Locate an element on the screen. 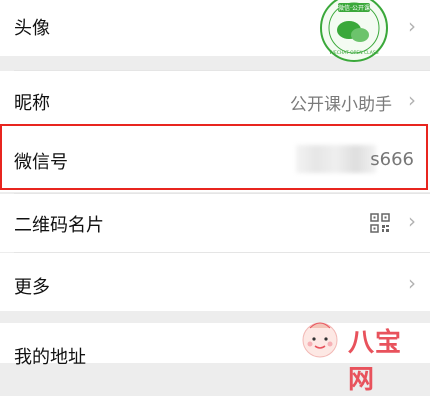 This screenshot has height=396, width=430. svg-text: 微信·公开课 is located at coordinates (354, 8).